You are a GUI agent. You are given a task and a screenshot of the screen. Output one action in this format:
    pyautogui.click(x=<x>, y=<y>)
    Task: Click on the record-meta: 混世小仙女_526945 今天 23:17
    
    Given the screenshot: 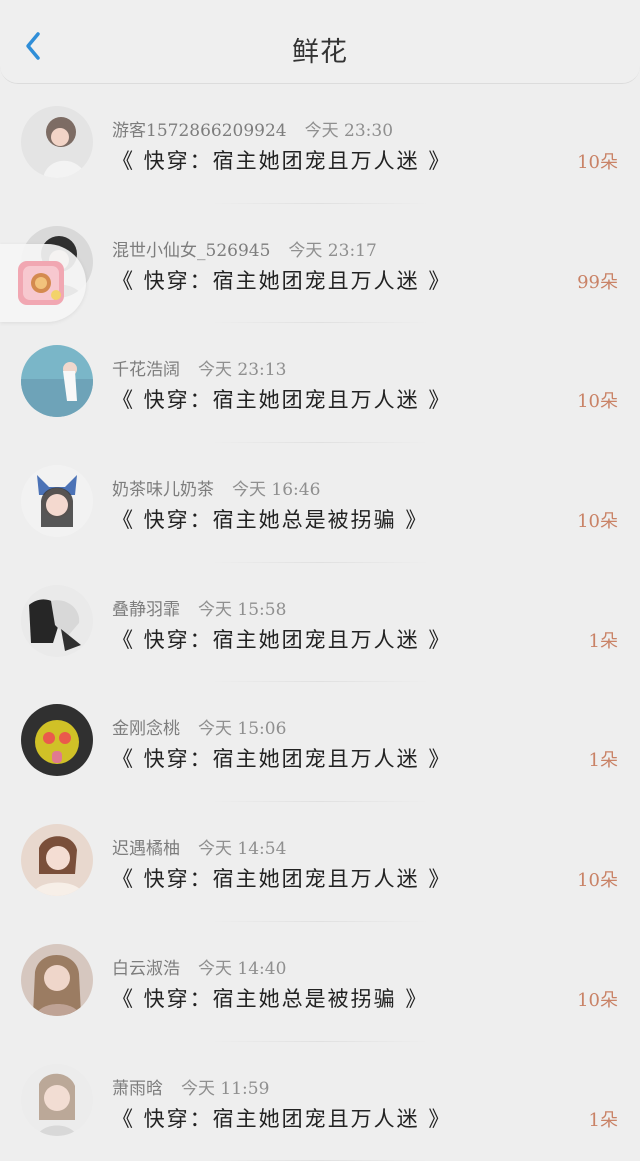 What is the action you would take?
    pyautogui.click(x=244, y=248)
    